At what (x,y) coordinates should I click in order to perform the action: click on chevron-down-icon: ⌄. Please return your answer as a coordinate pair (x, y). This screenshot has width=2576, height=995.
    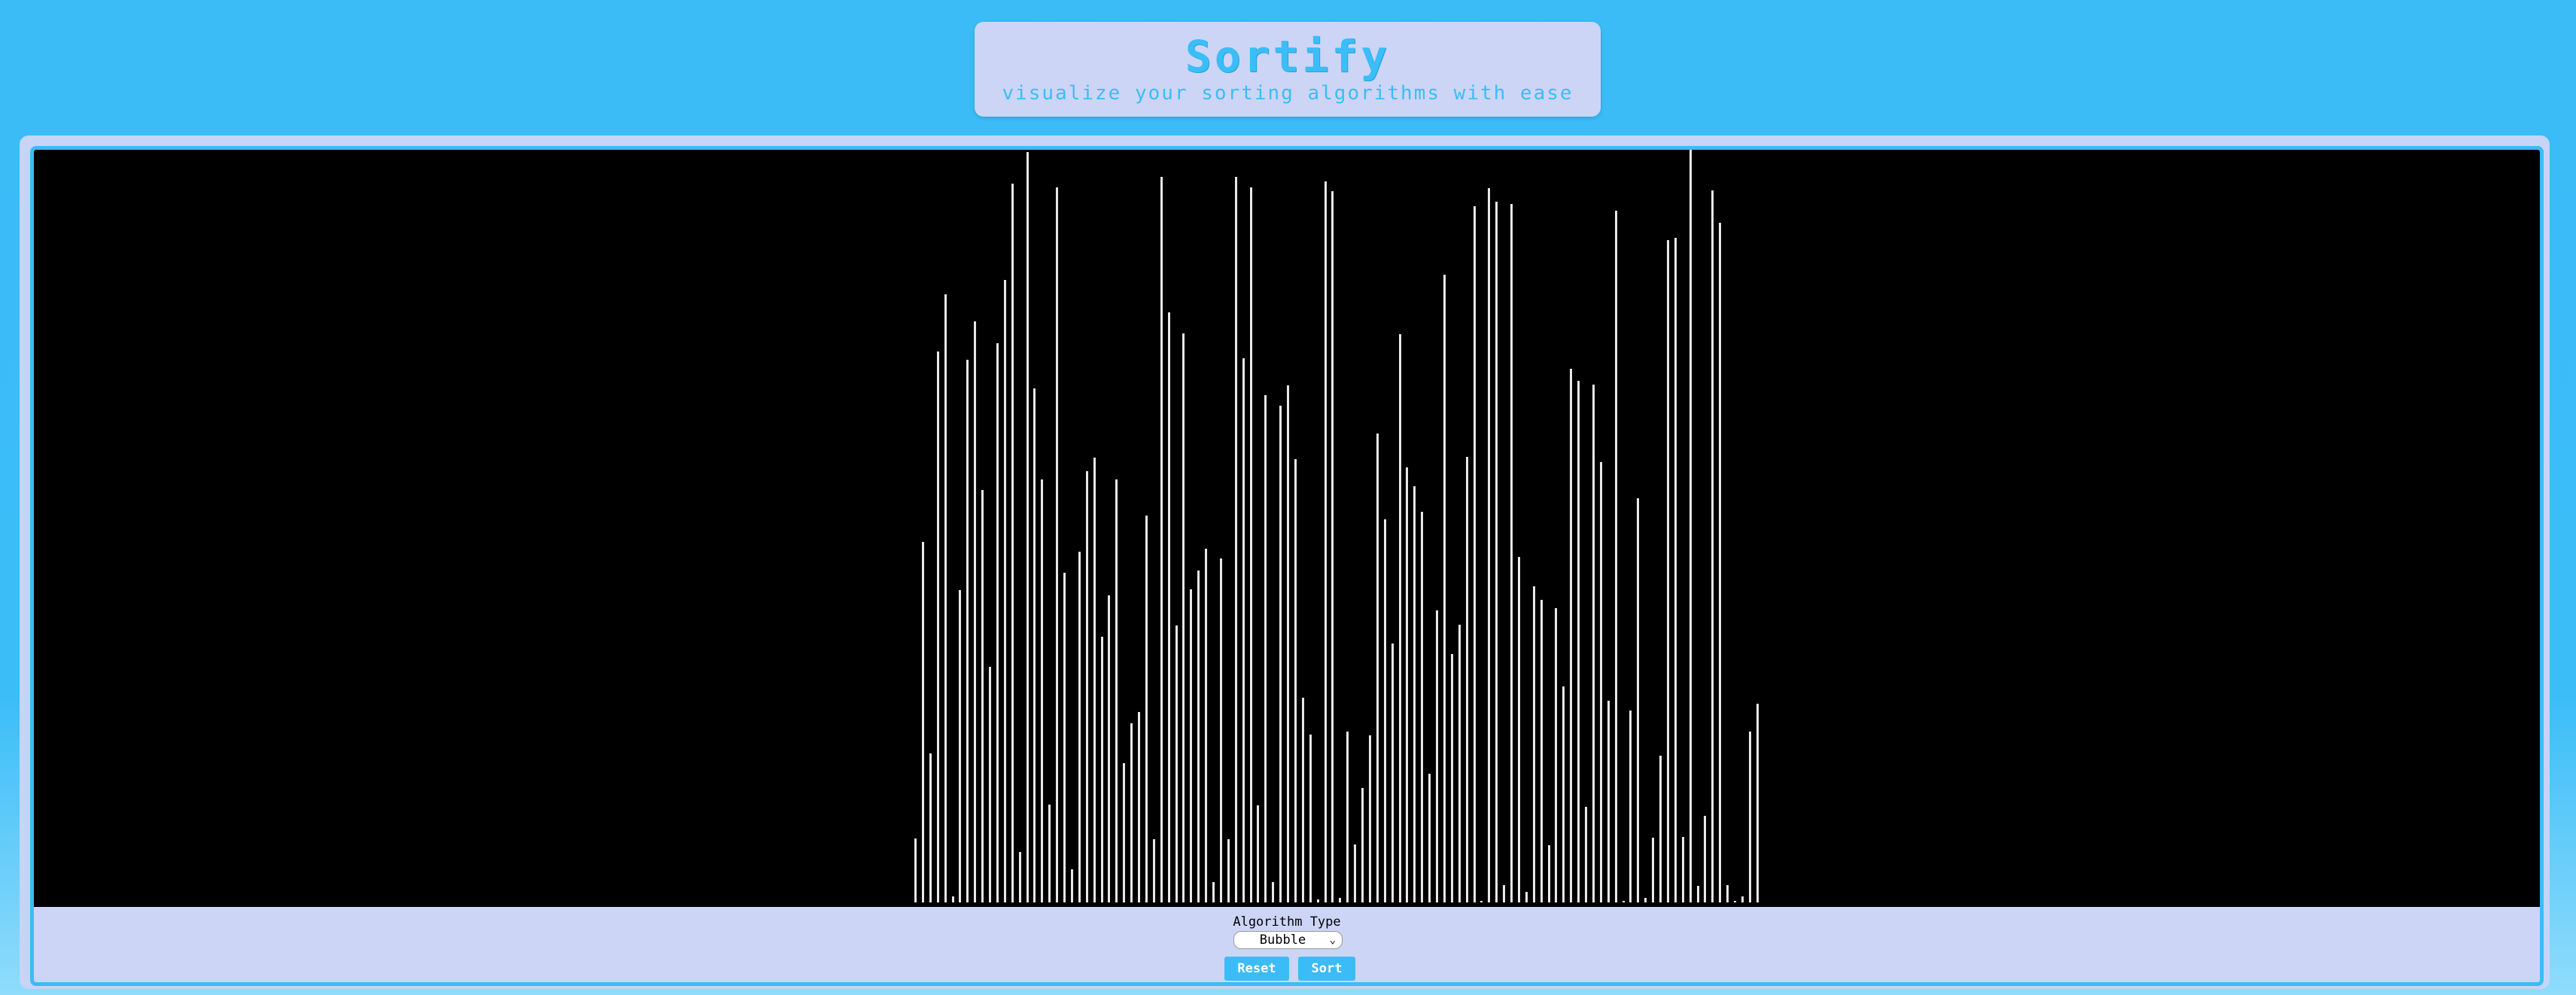
    Looking at the image, I should click on (1332, 940).